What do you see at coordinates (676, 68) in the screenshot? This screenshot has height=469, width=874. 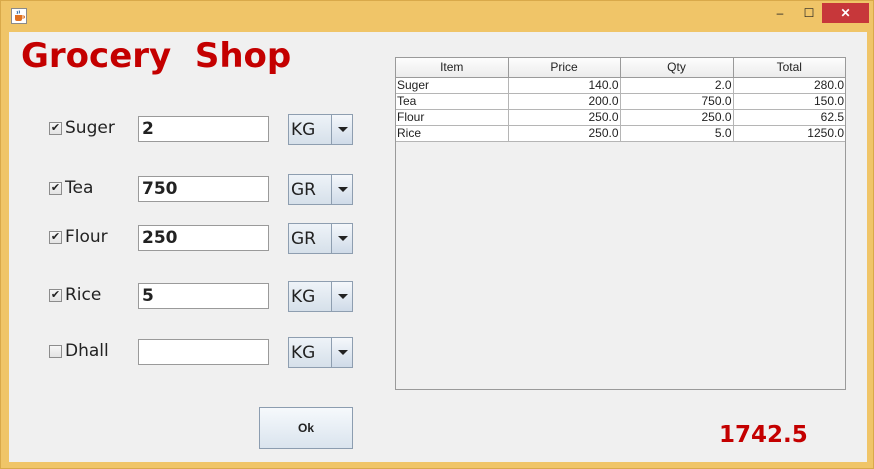 I see `column-header-qty: Qty` at bounding box center [676, 68].